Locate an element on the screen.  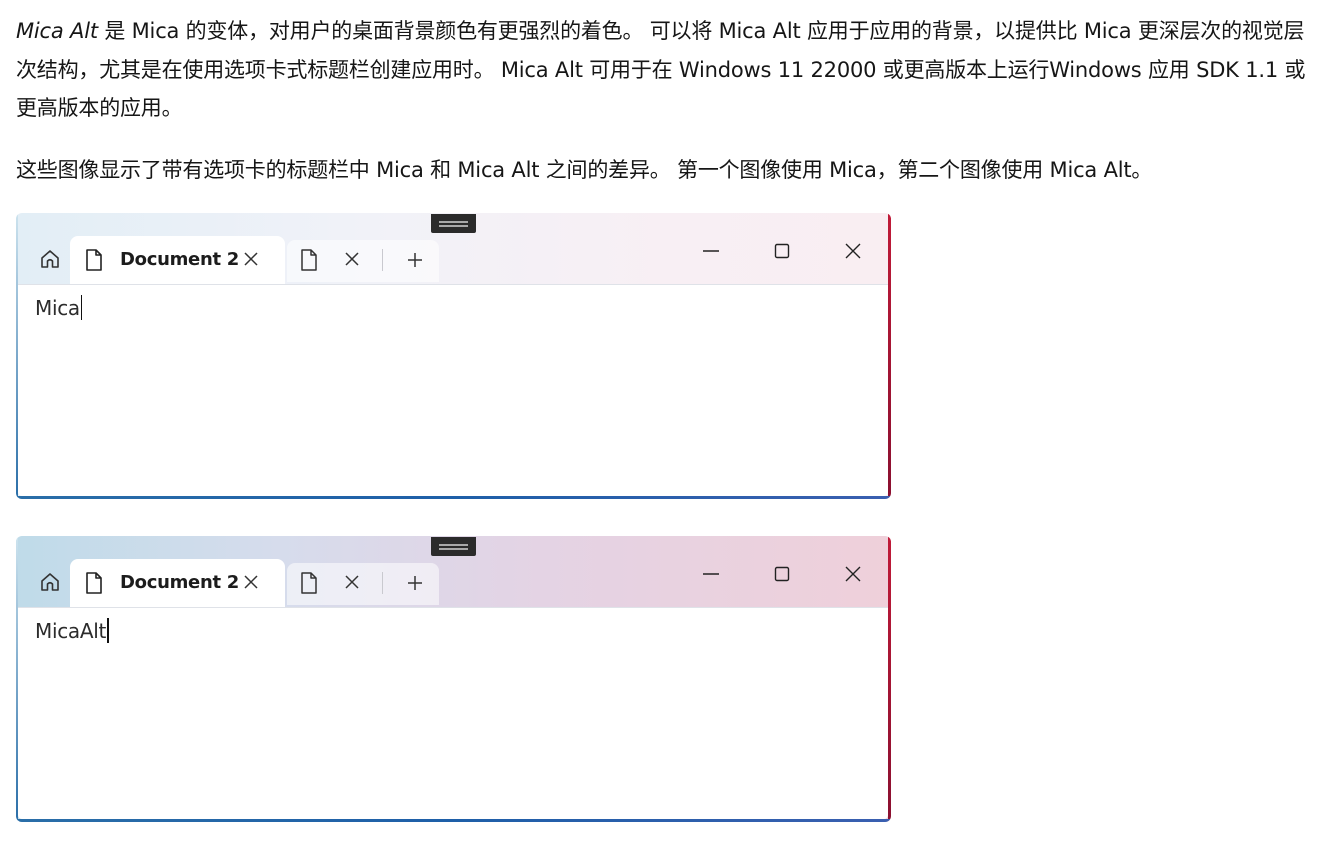
content-text: MicaAlt is located at coordinates (72, 630).